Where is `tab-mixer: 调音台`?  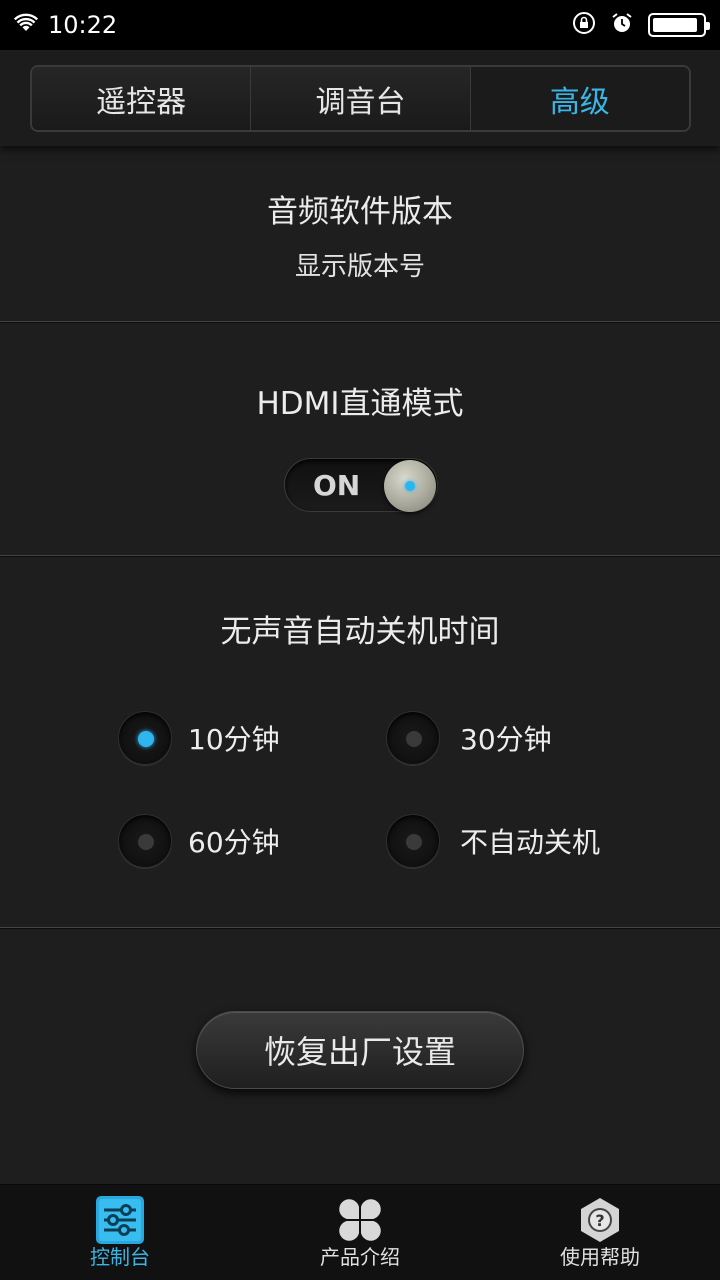 tab-mixer: 调音台 is located at coordinates (361, 98).